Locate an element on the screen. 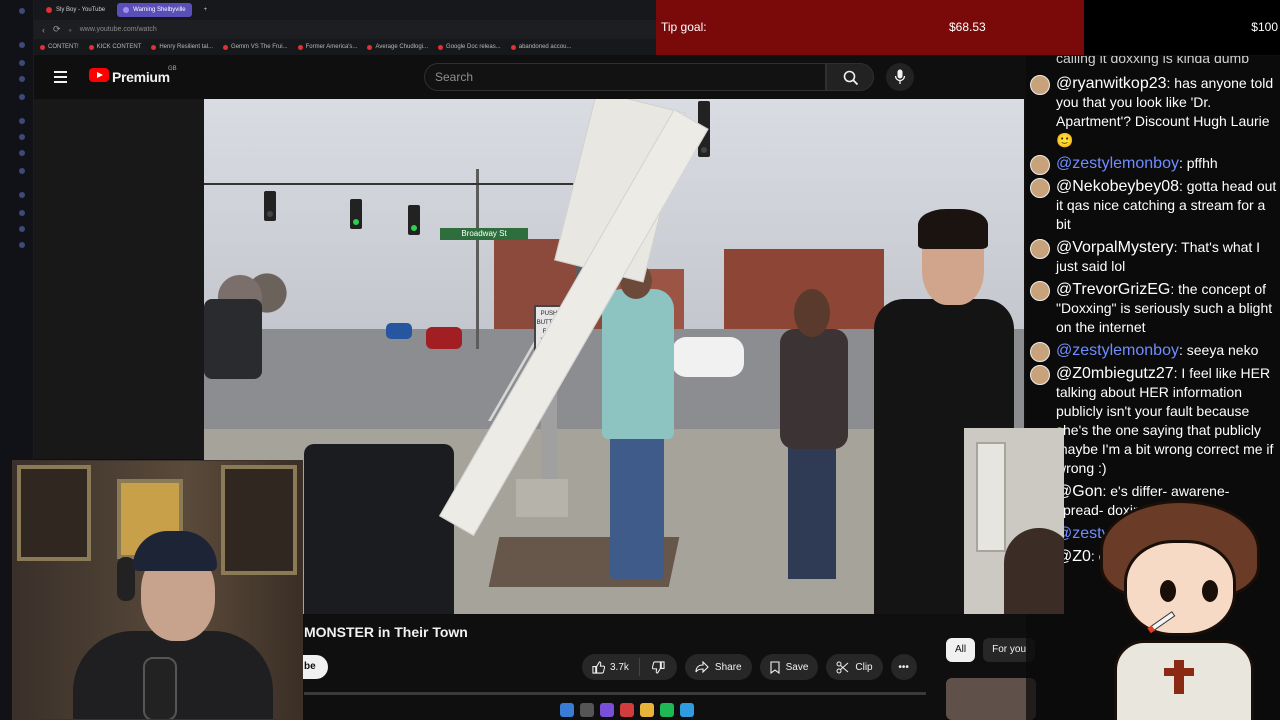 Image resolution: width=1280 pixels, height=720 pixels. chip-all: All is located at coordinates (961, 650).